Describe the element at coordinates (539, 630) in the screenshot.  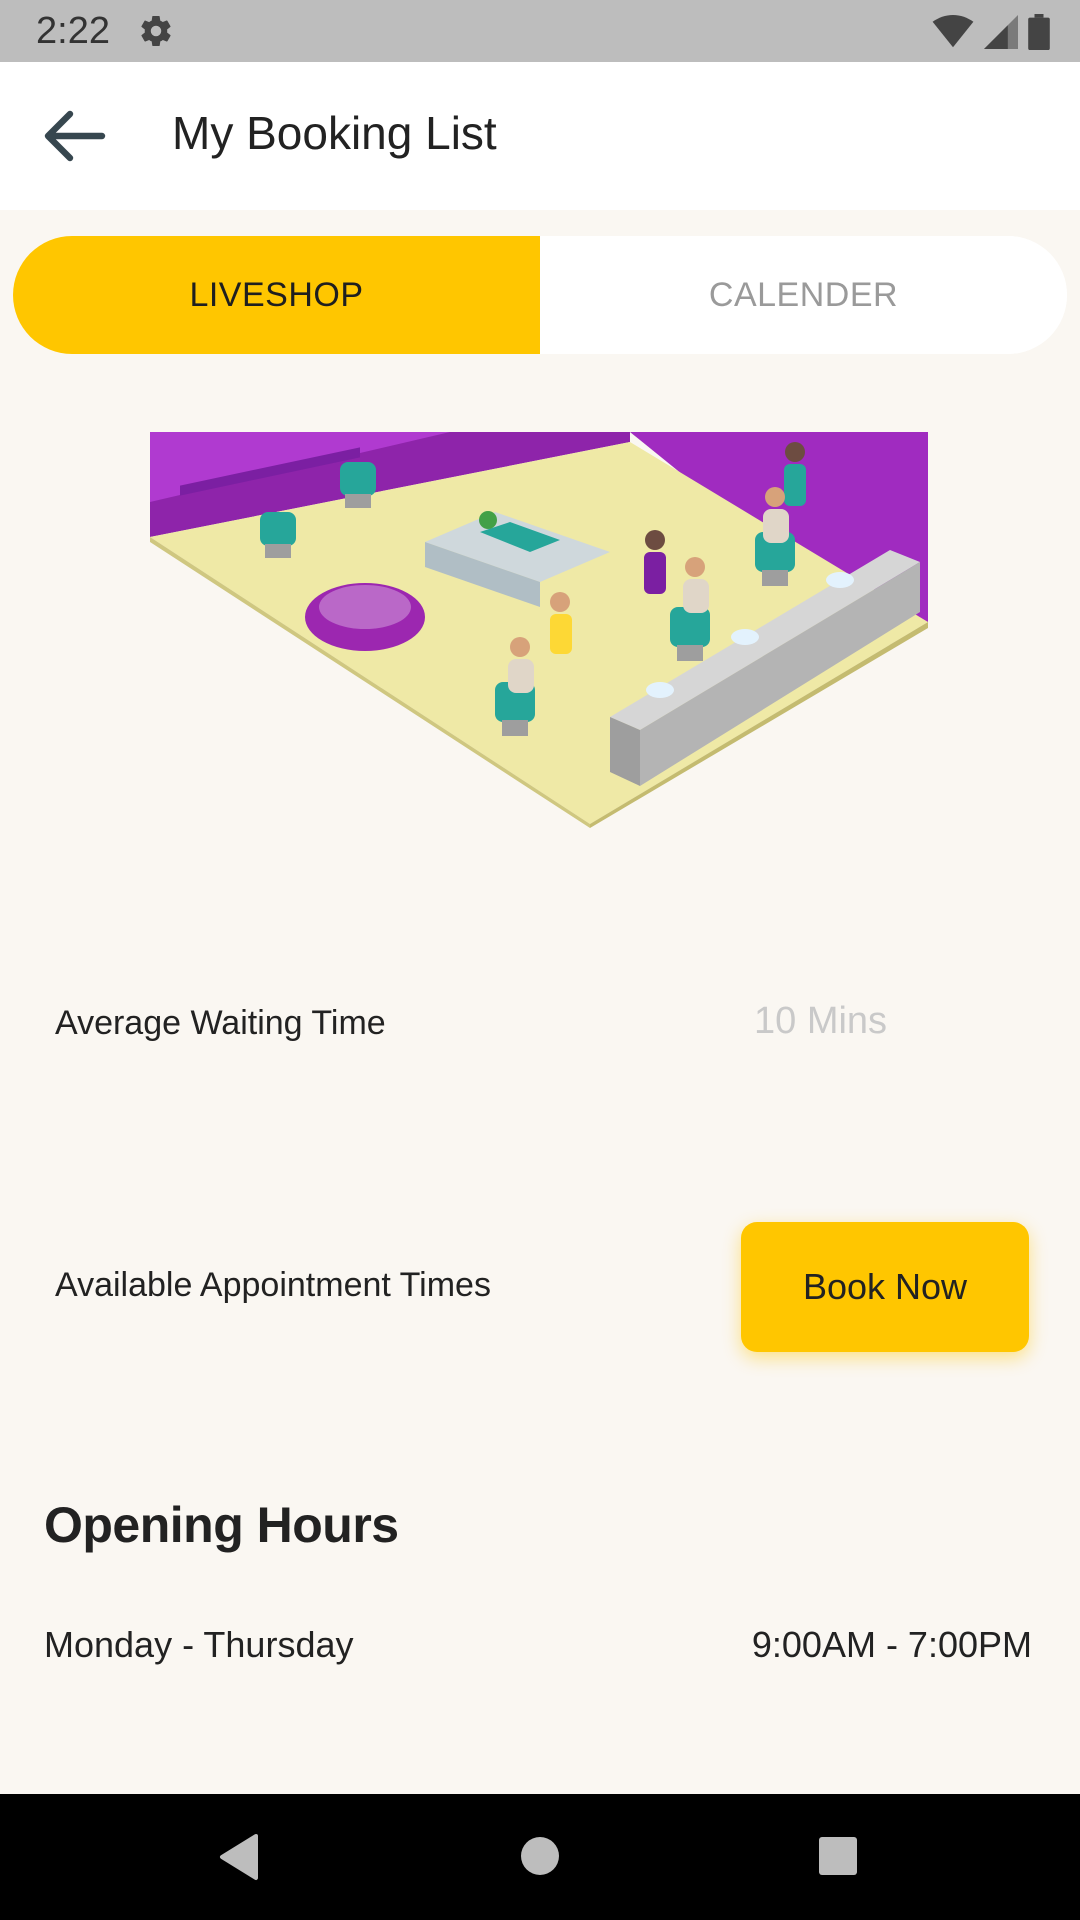
I see `barbershop-illustration` at that location.